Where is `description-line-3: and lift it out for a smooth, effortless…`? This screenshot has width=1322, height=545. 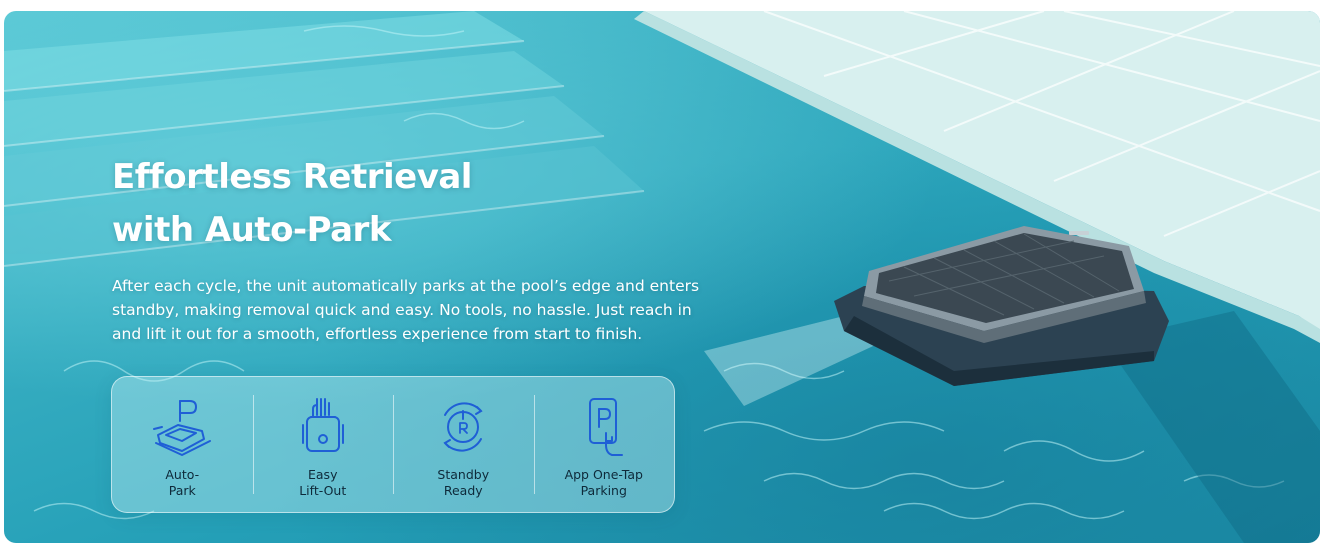
description-line-3: and lift it out for a smooth, effortless… is located at coordinates (377, 334).